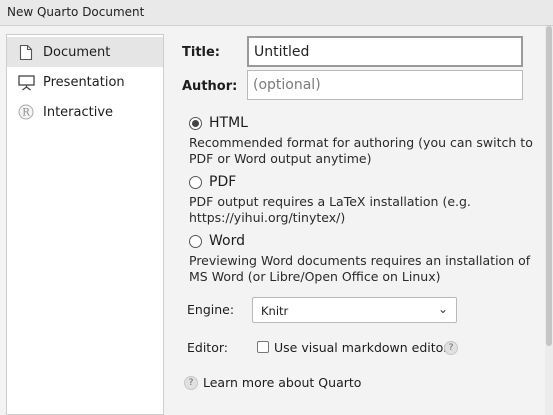 Image resolution: width=553 pixels, height=415 pixels. I want to click on svg-text: R, so click(26, 113).